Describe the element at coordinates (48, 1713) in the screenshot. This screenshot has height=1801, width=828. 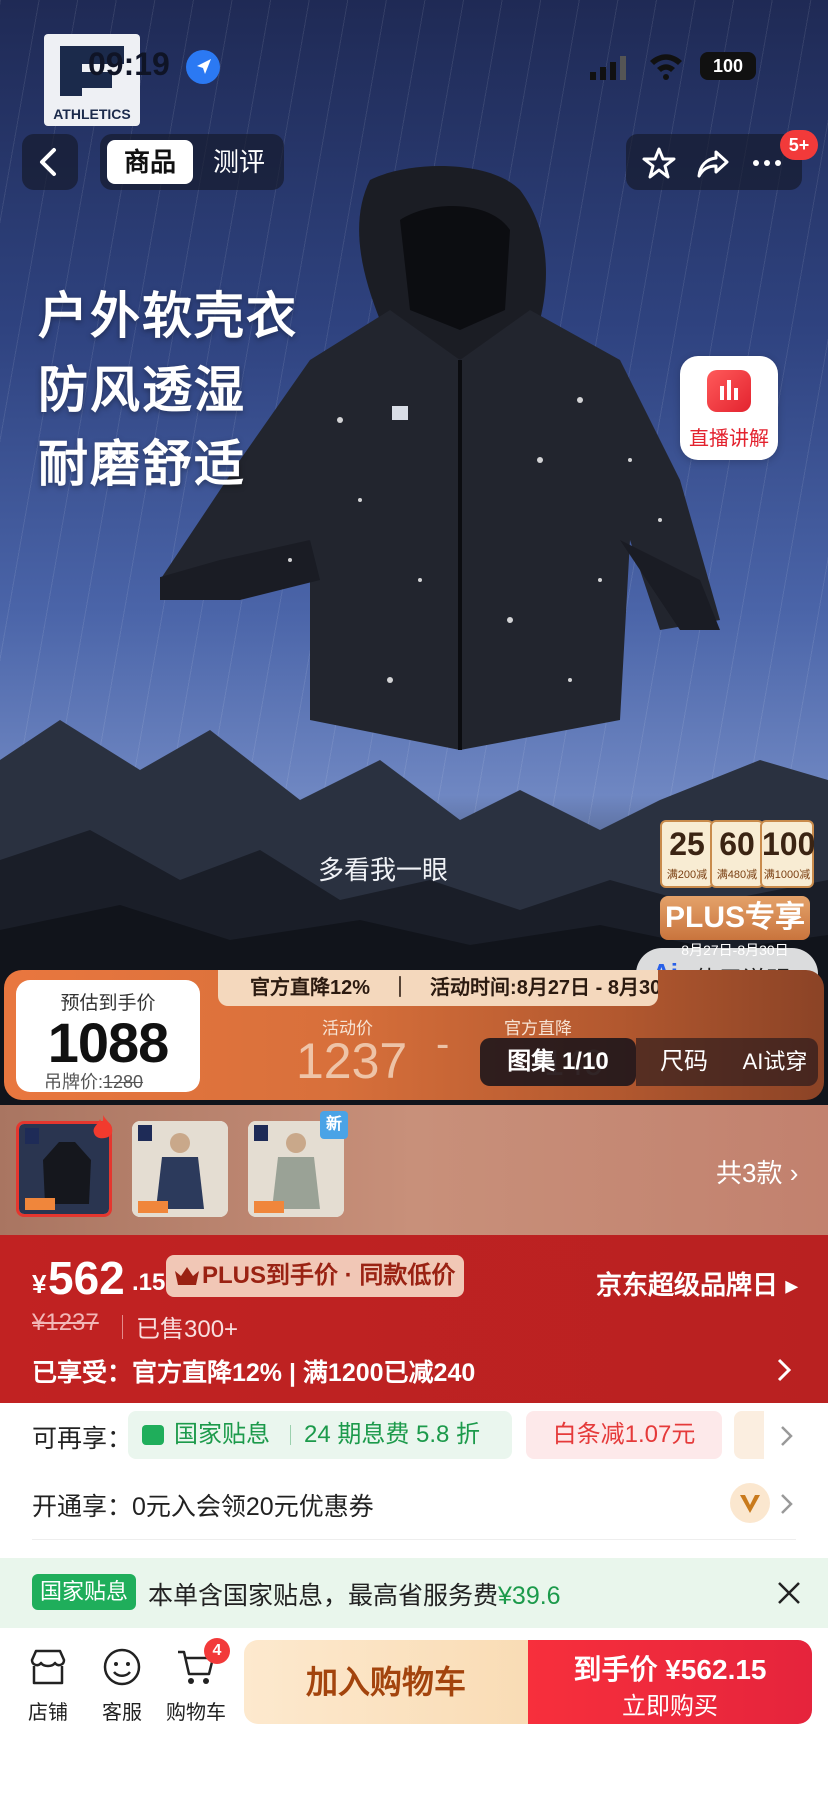
I see `shop-label: 店铺` at that location.